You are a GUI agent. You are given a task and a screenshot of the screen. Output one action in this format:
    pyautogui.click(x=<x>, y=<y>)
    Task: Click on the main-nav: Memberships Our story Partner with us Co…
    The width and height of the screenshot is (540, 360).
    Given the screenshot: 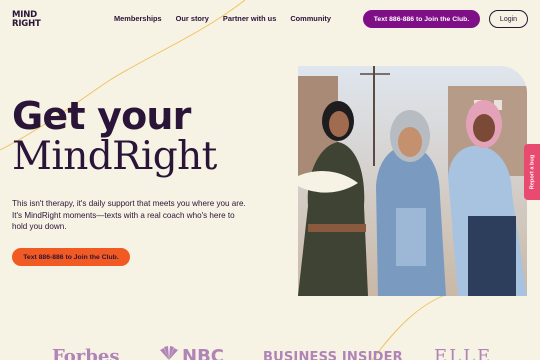 What is the action you would take?
    pyautogui.click(x=222, y=18)
    